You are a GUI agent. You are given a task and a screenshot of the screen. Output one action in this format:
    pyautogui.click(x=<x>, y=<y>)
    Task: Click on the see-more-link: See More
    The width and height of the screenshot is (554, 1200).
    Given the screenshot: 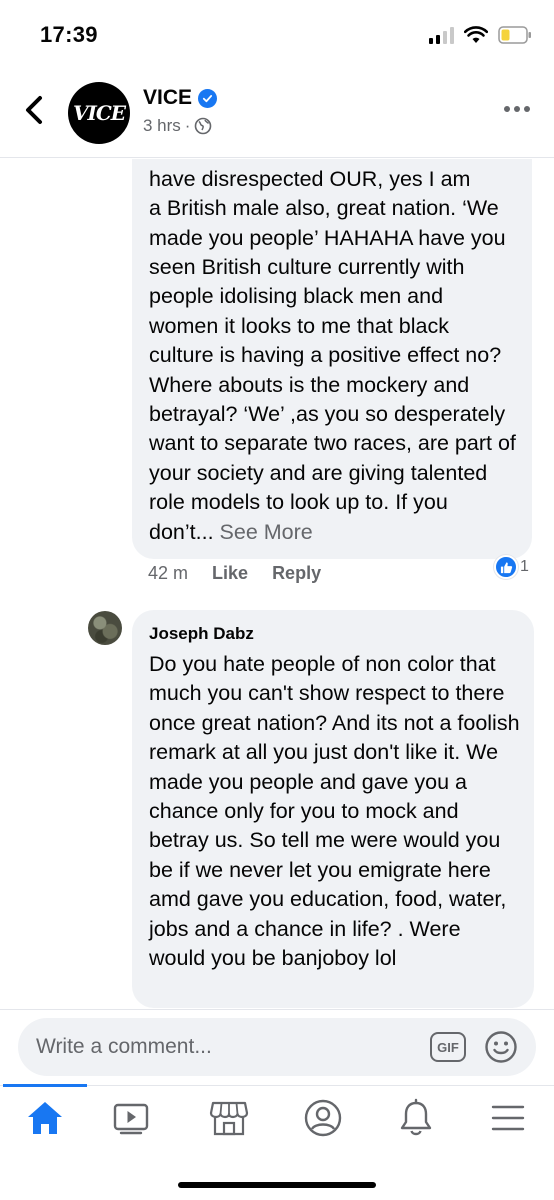 What is the action you would take?
    pyautogui.click(x=266, y=532)
    